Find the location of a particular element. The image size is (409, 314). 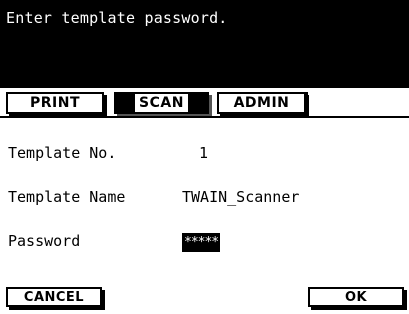

tab-scan: SCAN is located at coordinates (161, 103).